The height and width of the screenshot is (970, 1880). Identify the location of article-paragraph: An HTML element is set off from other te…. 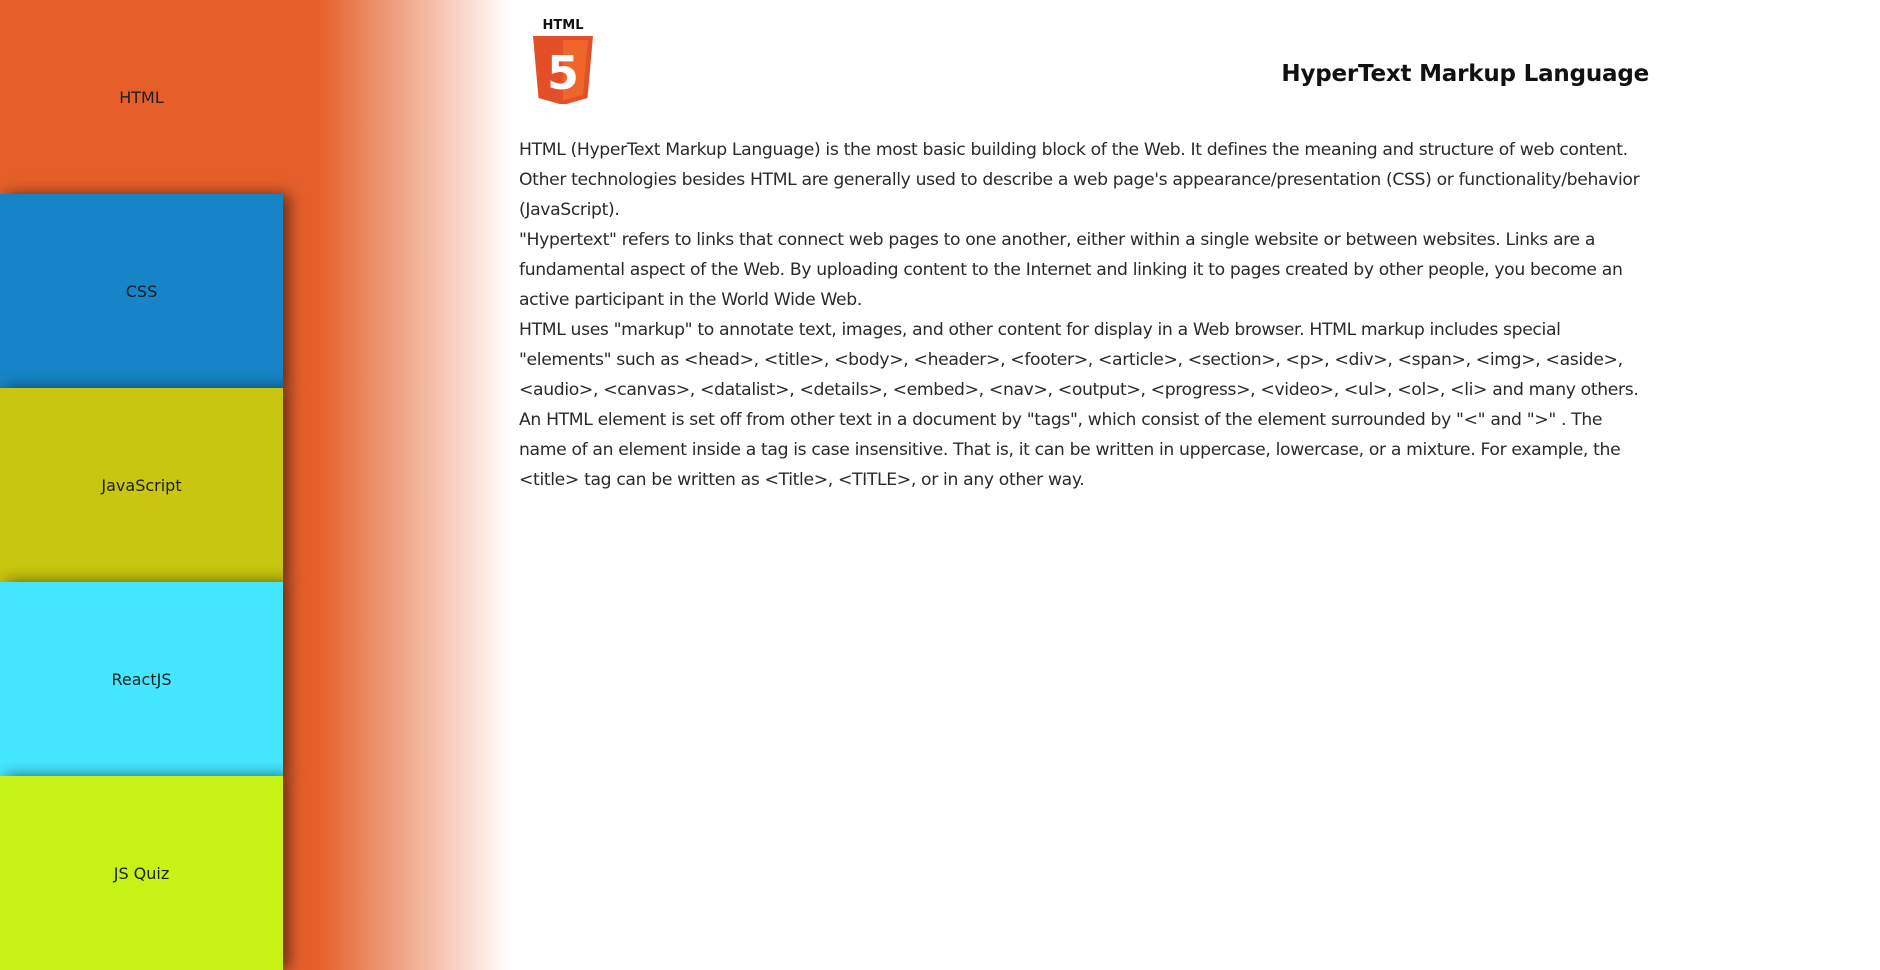
(1070, 450).